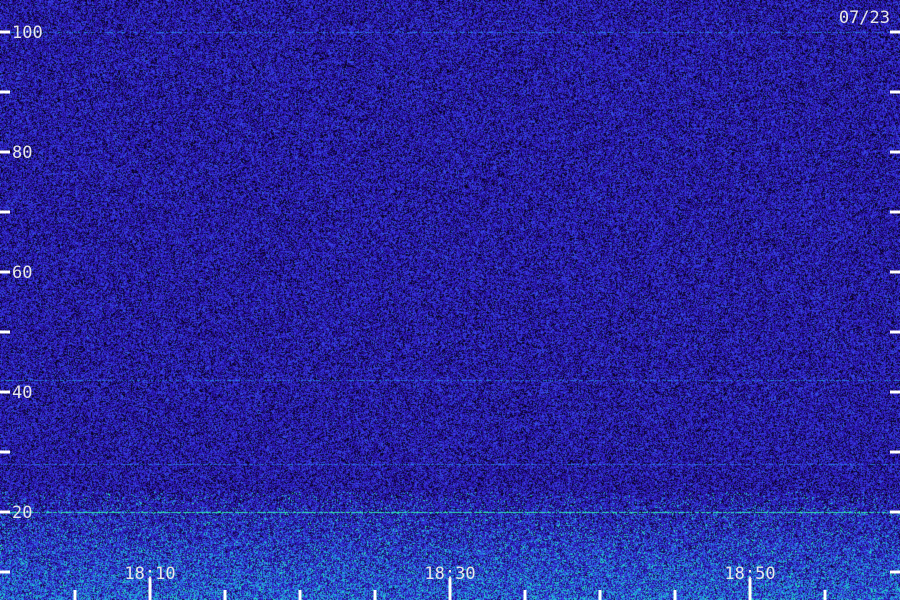  Describe the element at coordinates (27, 33) in the screenshot. I see `y-tick-label: 100` at that location.